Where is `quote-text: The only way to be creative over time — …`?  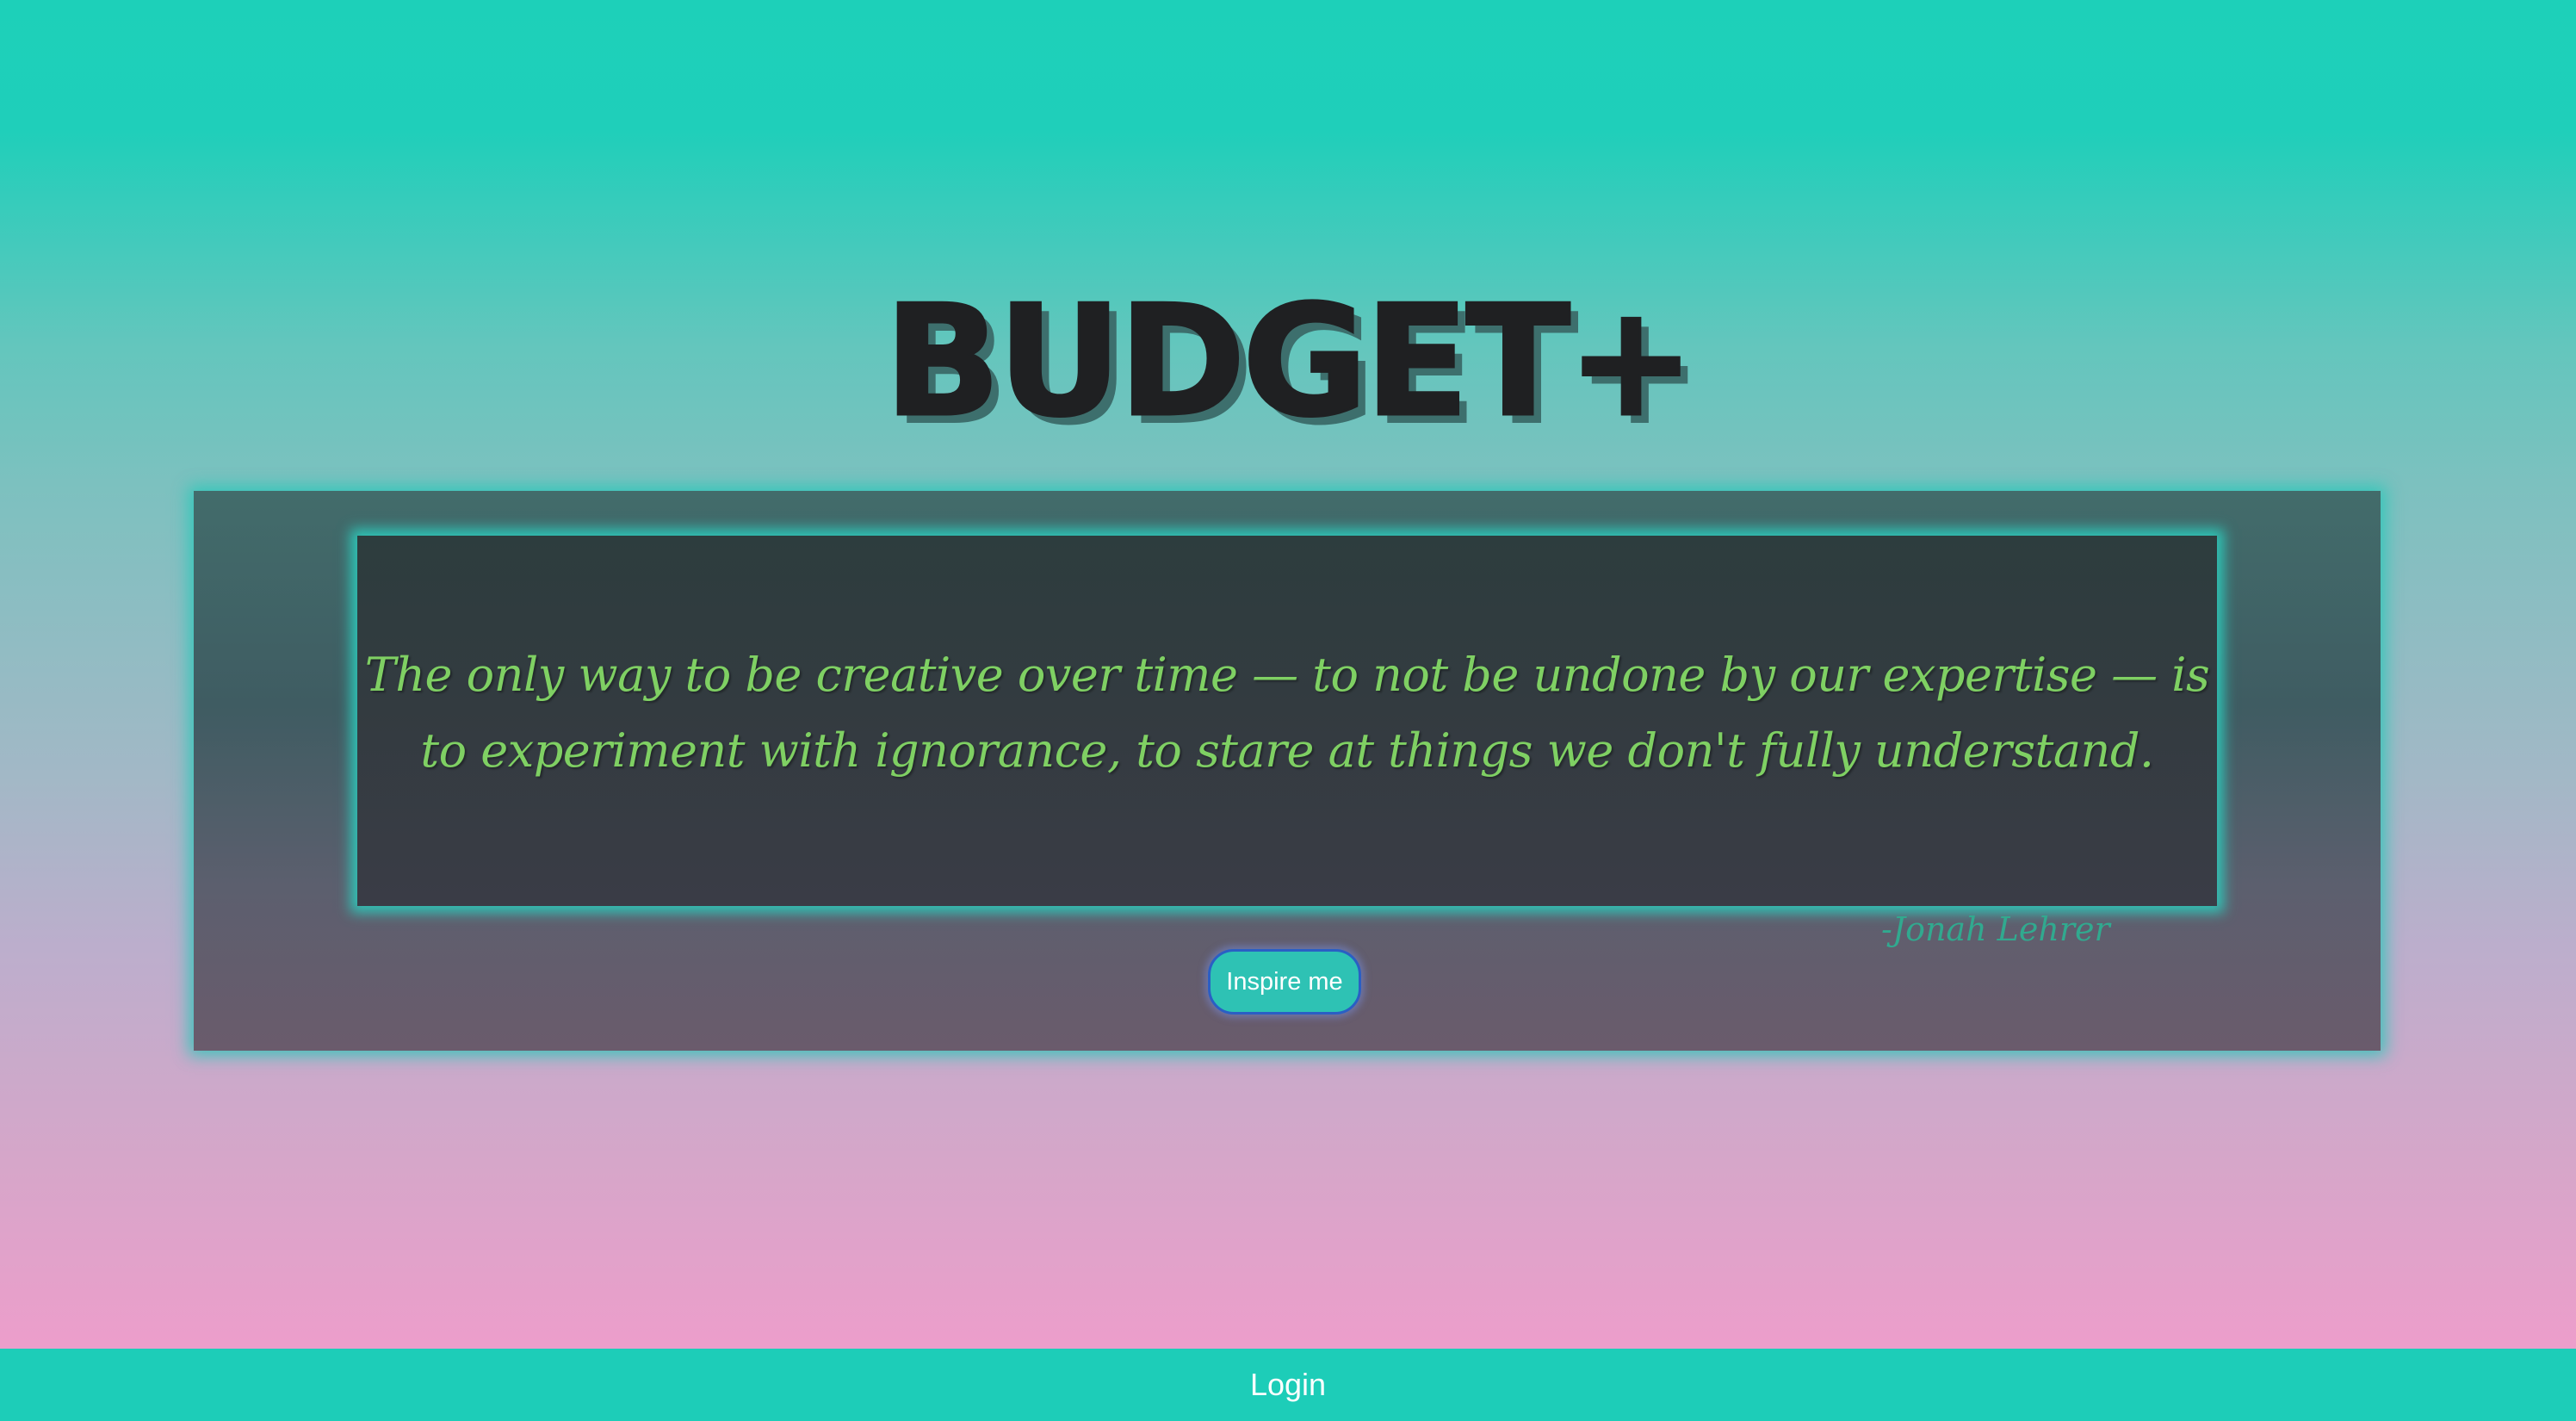 quote-text: The only way to be creative over time — … is located at coordinates (1287, 713).